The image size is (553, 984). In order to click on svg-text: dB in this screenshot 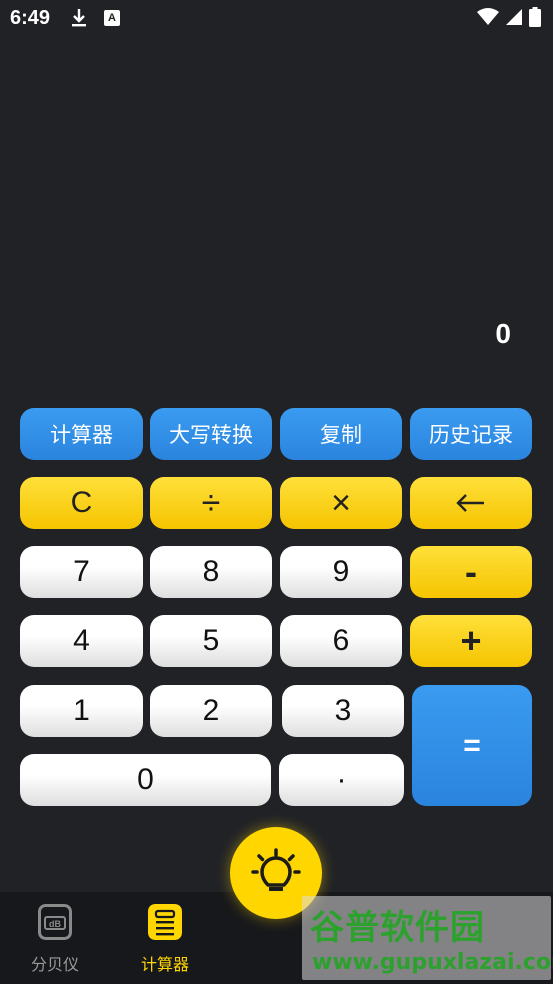, I will do `click(55, 924)`.